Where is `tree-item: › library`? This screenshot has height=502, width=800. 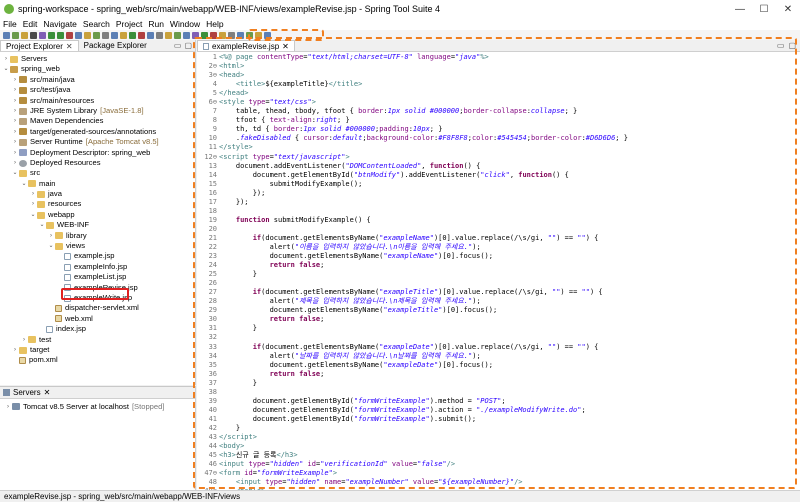 tree-item: › library is located at coordinates (97, 236).